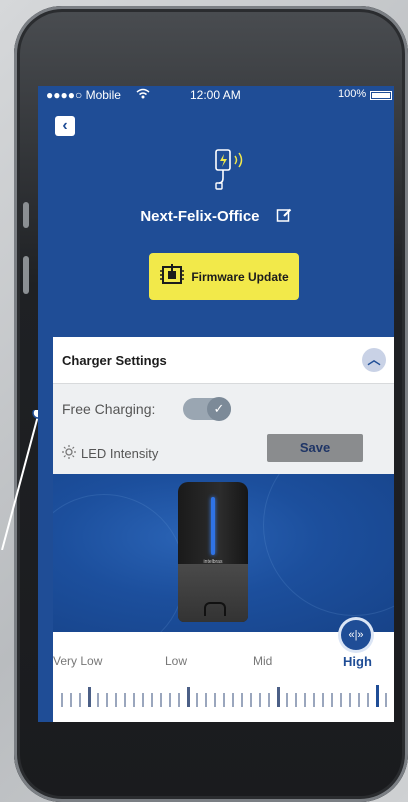  Describe the element at coordinates (20, 480) in the screenshot. I see `callout-pointer` at that location.